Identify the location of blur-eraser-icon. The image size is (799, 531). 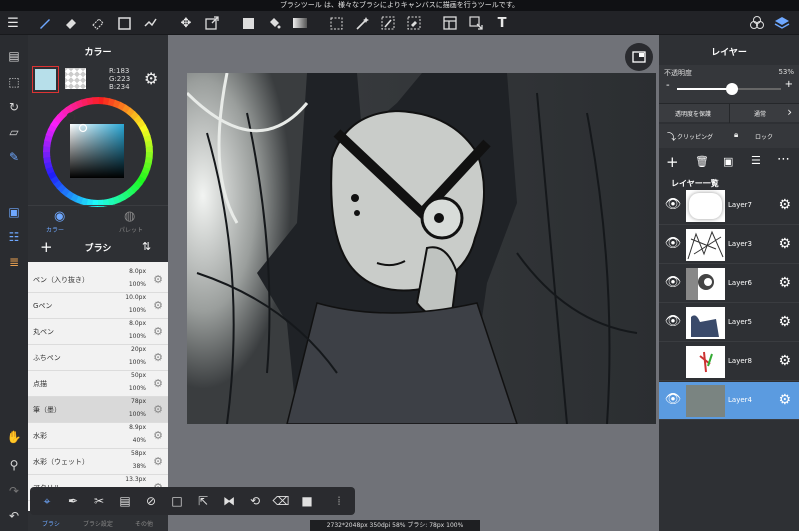
(98, 23).